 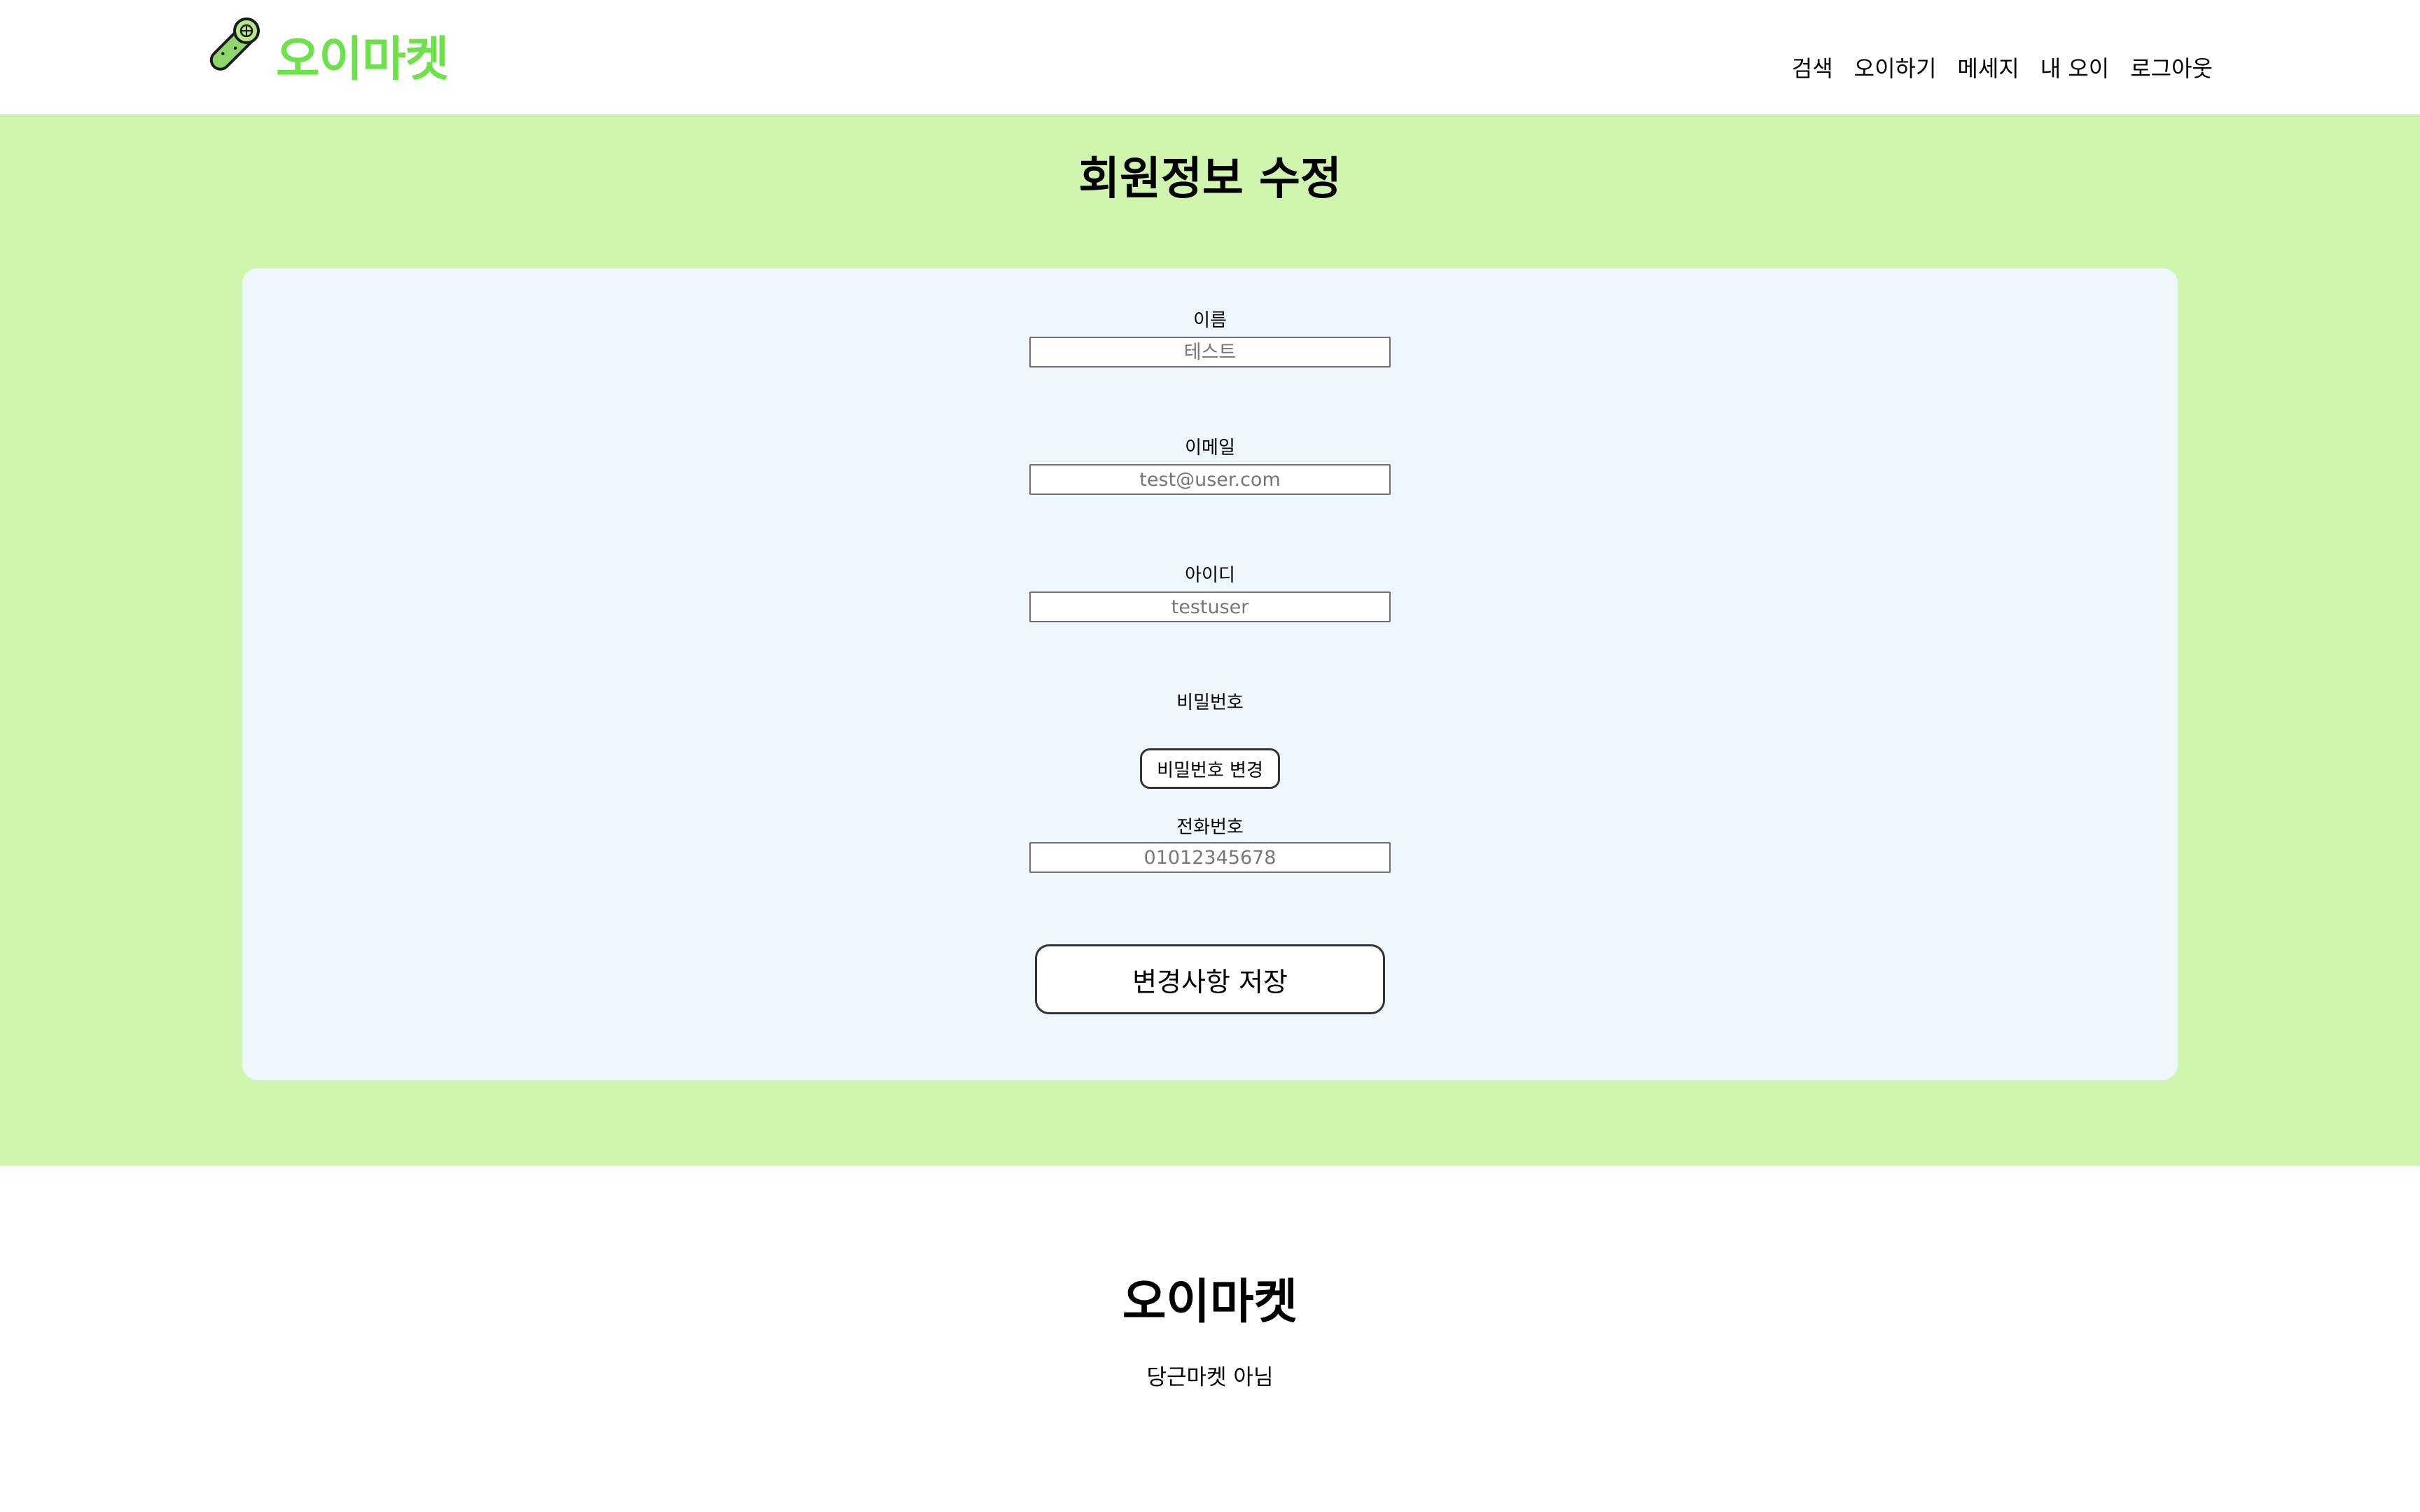 What do you see at coordinates (1210, 479) in the screenshot?
I see `email-input` at bounding box center [1210, 479].